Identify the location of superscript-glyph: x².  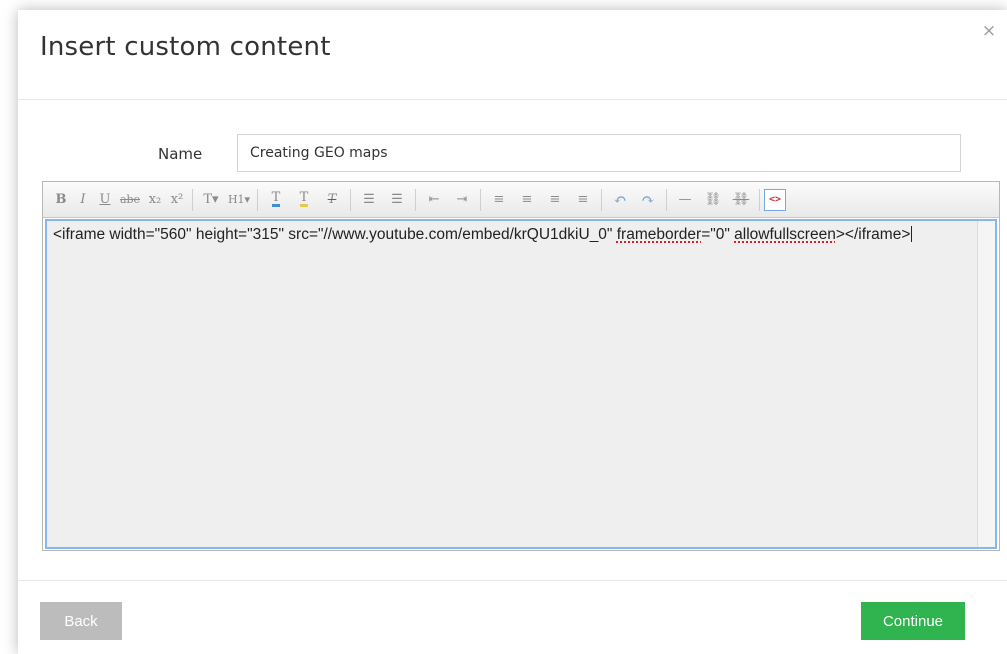
(177, 199).